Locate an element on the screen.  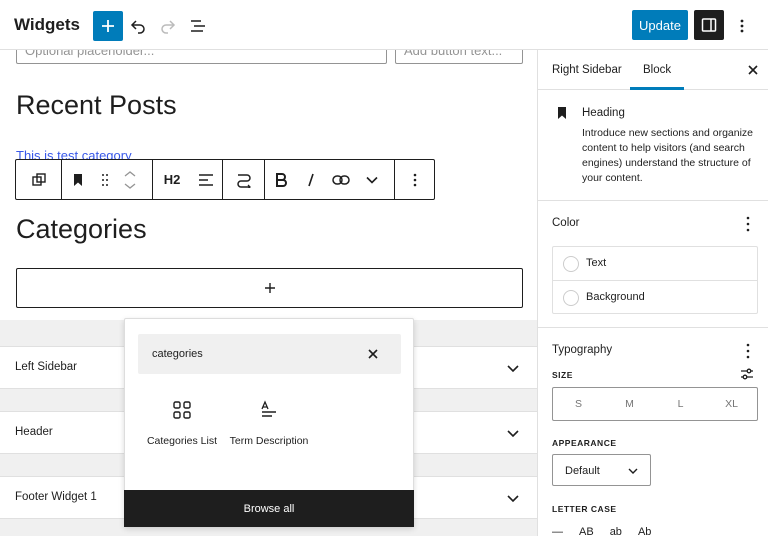
block-toolbar-group-transform is located at coordinates (39, 179).